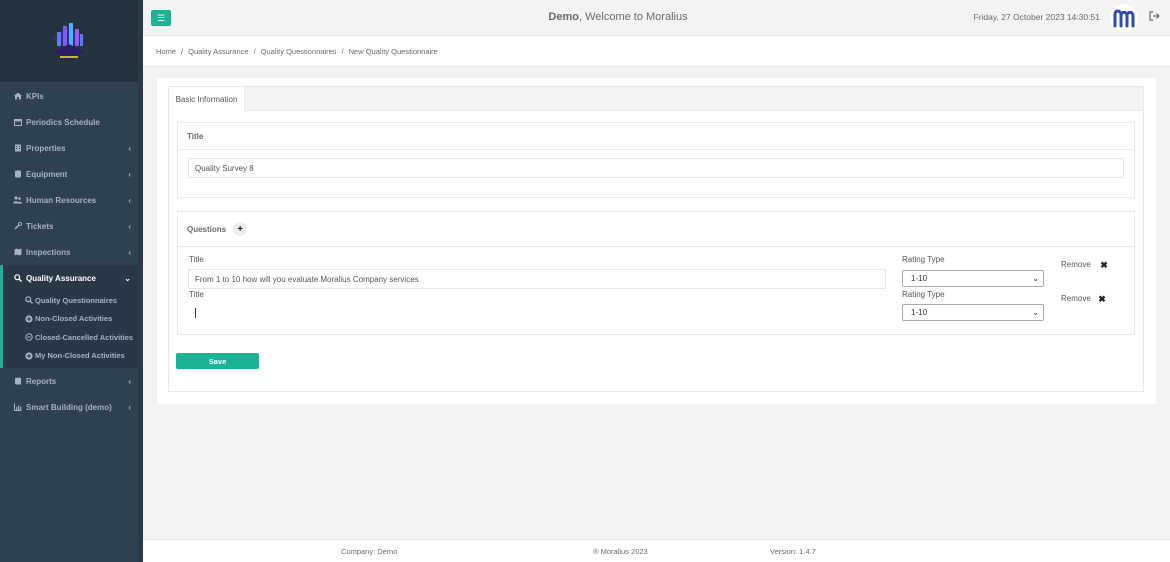 This screenshot has width=1170, height=562. What do you see at coordinates (17, 381) in the screenshot?
I see `book-icon` at bounding box center [17, 381].